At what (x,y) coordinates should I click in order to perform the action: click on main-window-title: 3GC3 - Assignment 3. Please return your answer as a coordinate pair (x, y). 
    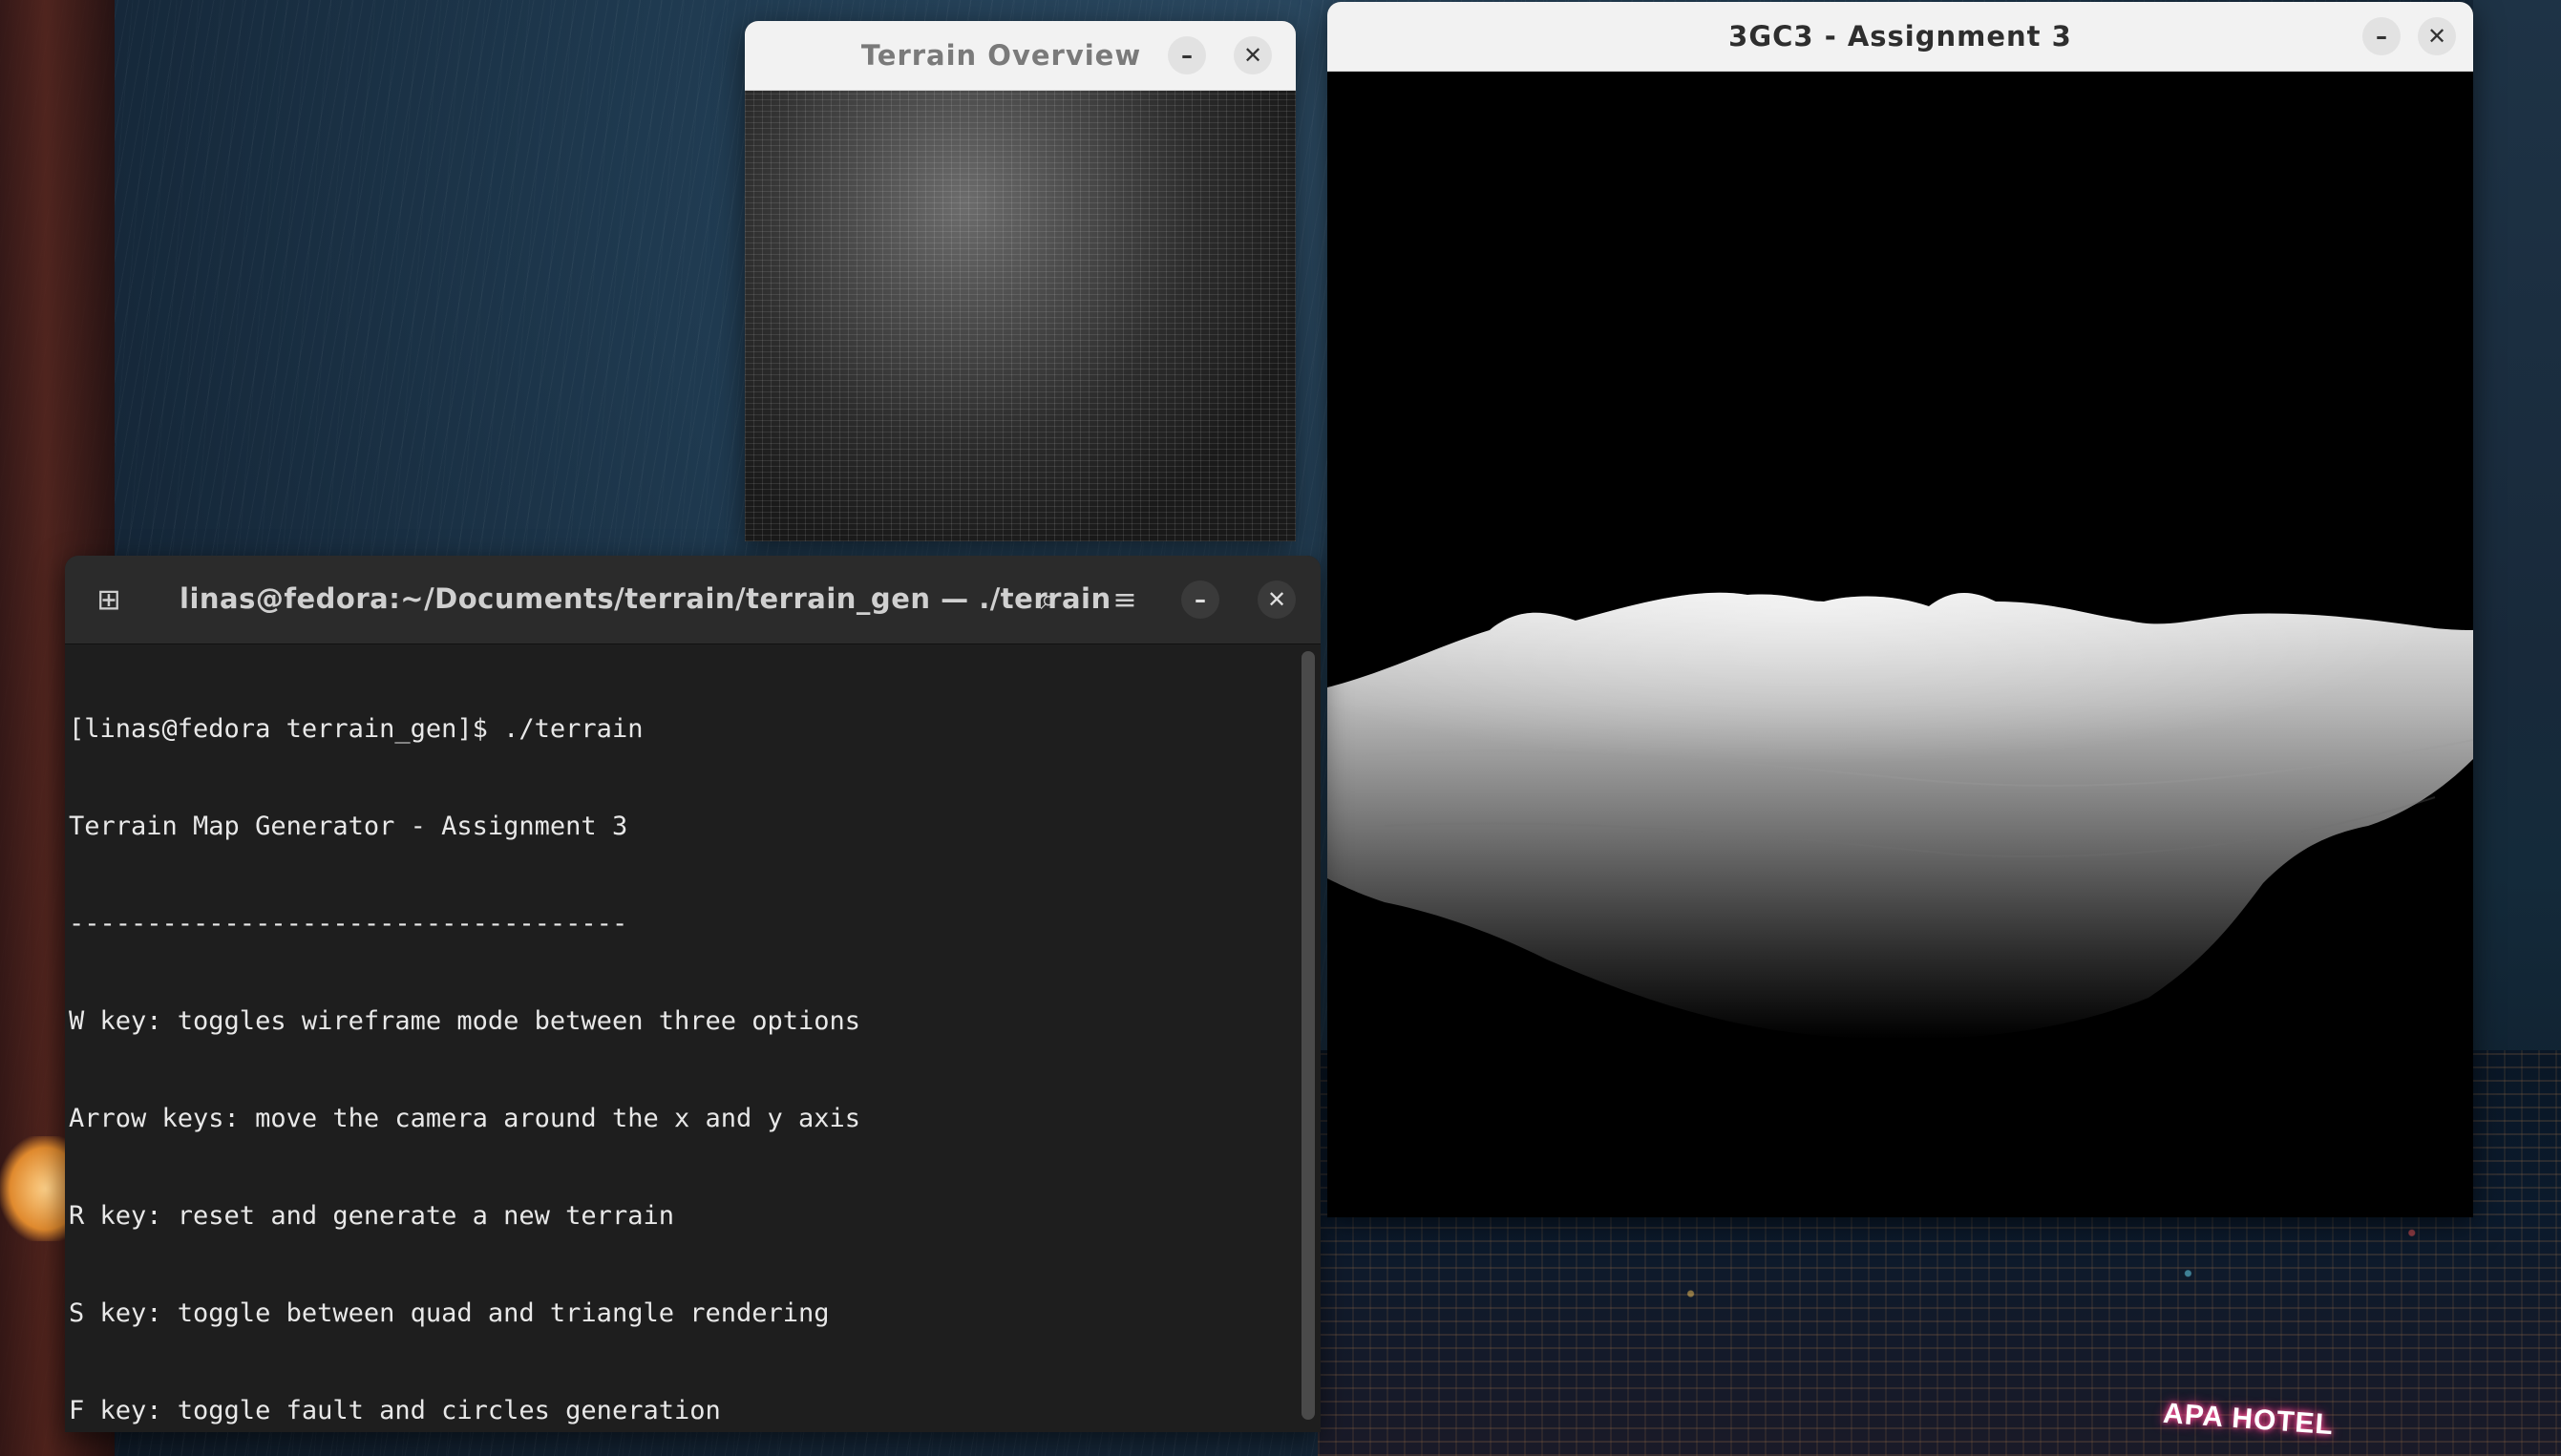
    Looking at the image, I should click on (1900, 36).